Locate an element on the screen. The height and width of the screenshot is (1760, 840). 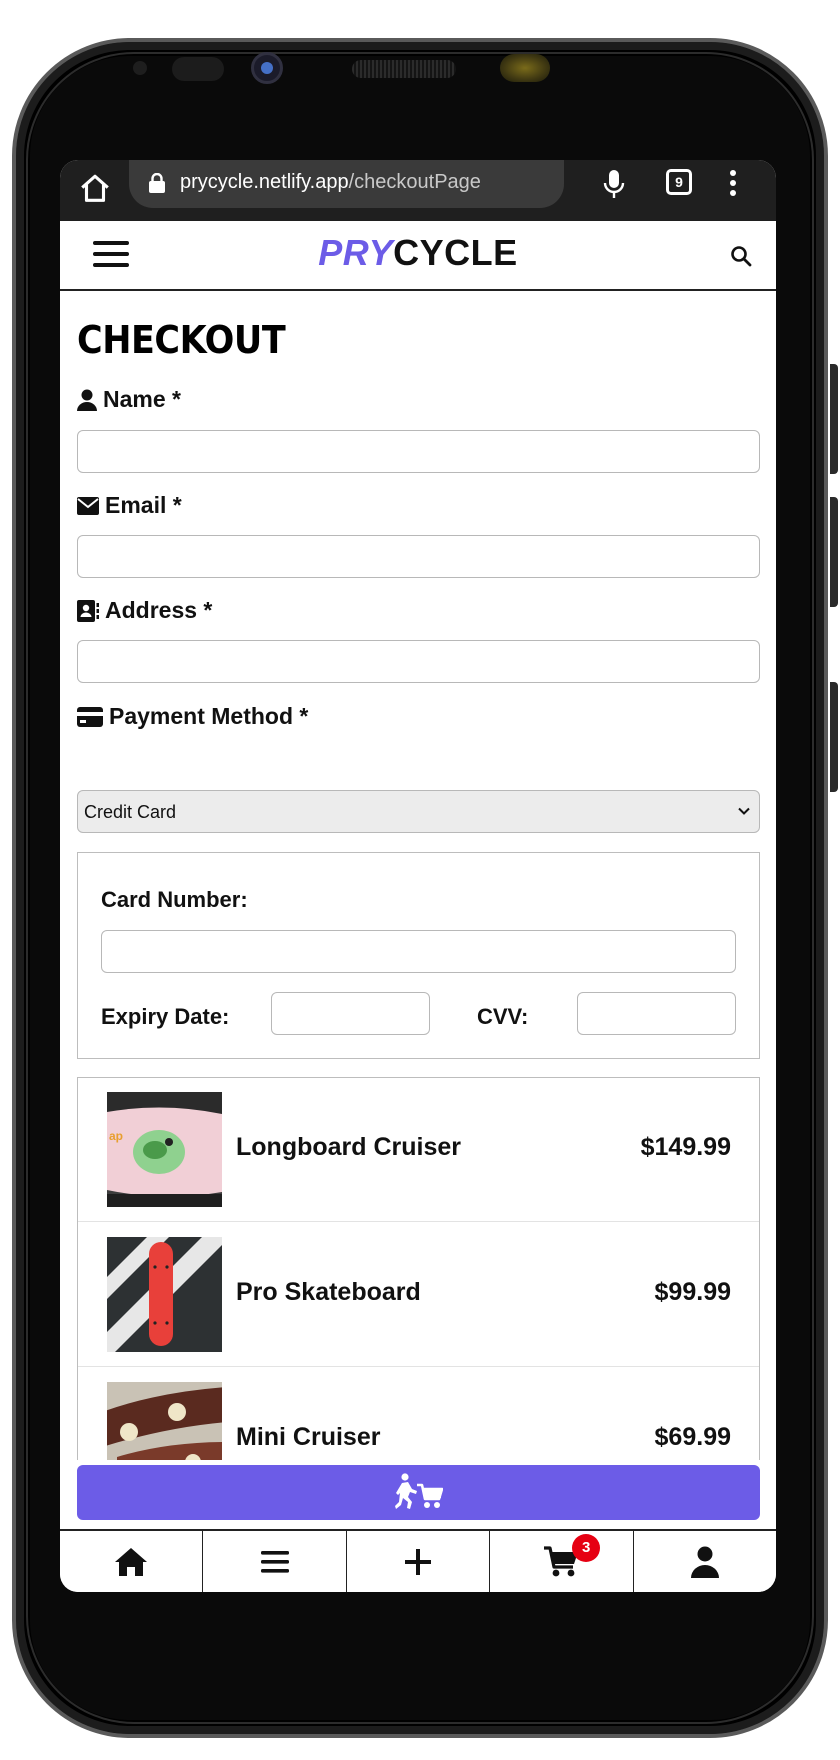
checkout-submit-button is located at coordinates (418, 1492).